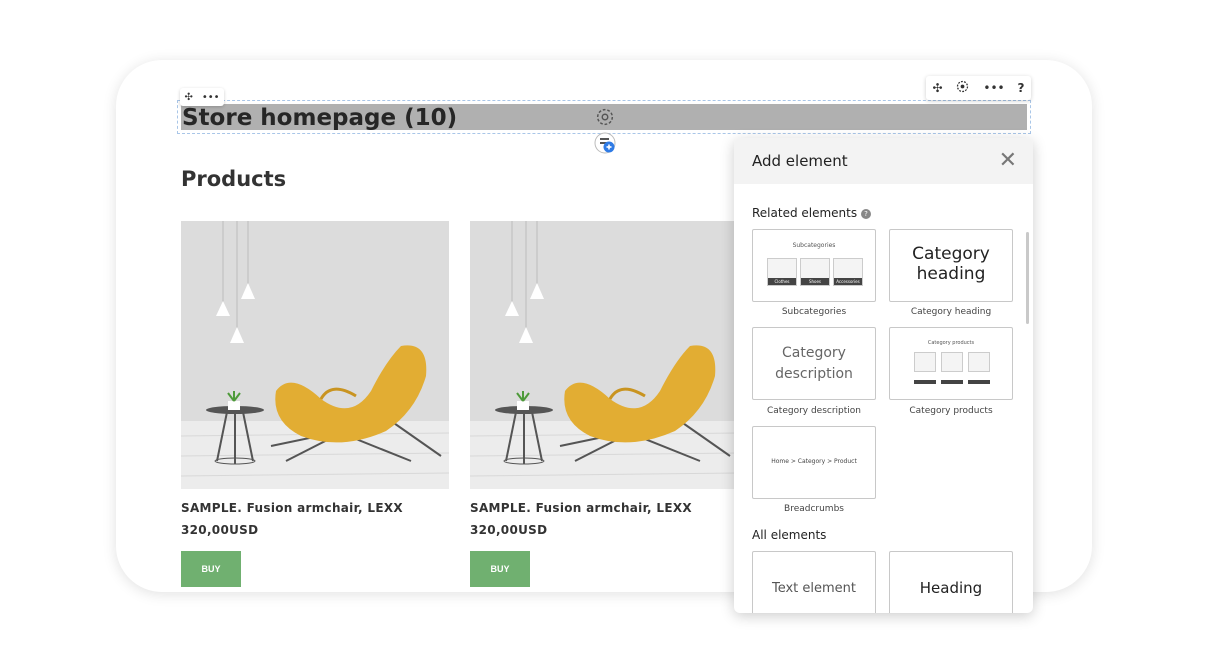 The image size is (1213, 654). I want to click on tile-caption: Subcategories, so click(814, 312).